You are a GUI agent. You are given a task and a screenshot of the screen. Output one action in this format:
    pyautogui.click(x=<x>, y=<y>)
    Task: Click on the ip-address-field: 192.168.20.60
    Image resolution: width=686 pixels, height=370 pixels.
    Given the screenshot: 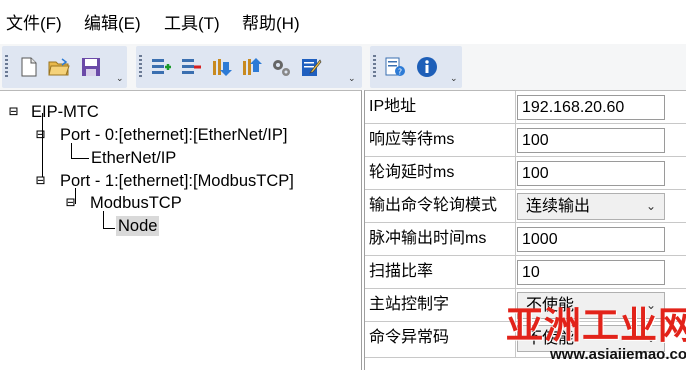 What is the action you would take?
    pyautogui.click(x=591, y=107)
    